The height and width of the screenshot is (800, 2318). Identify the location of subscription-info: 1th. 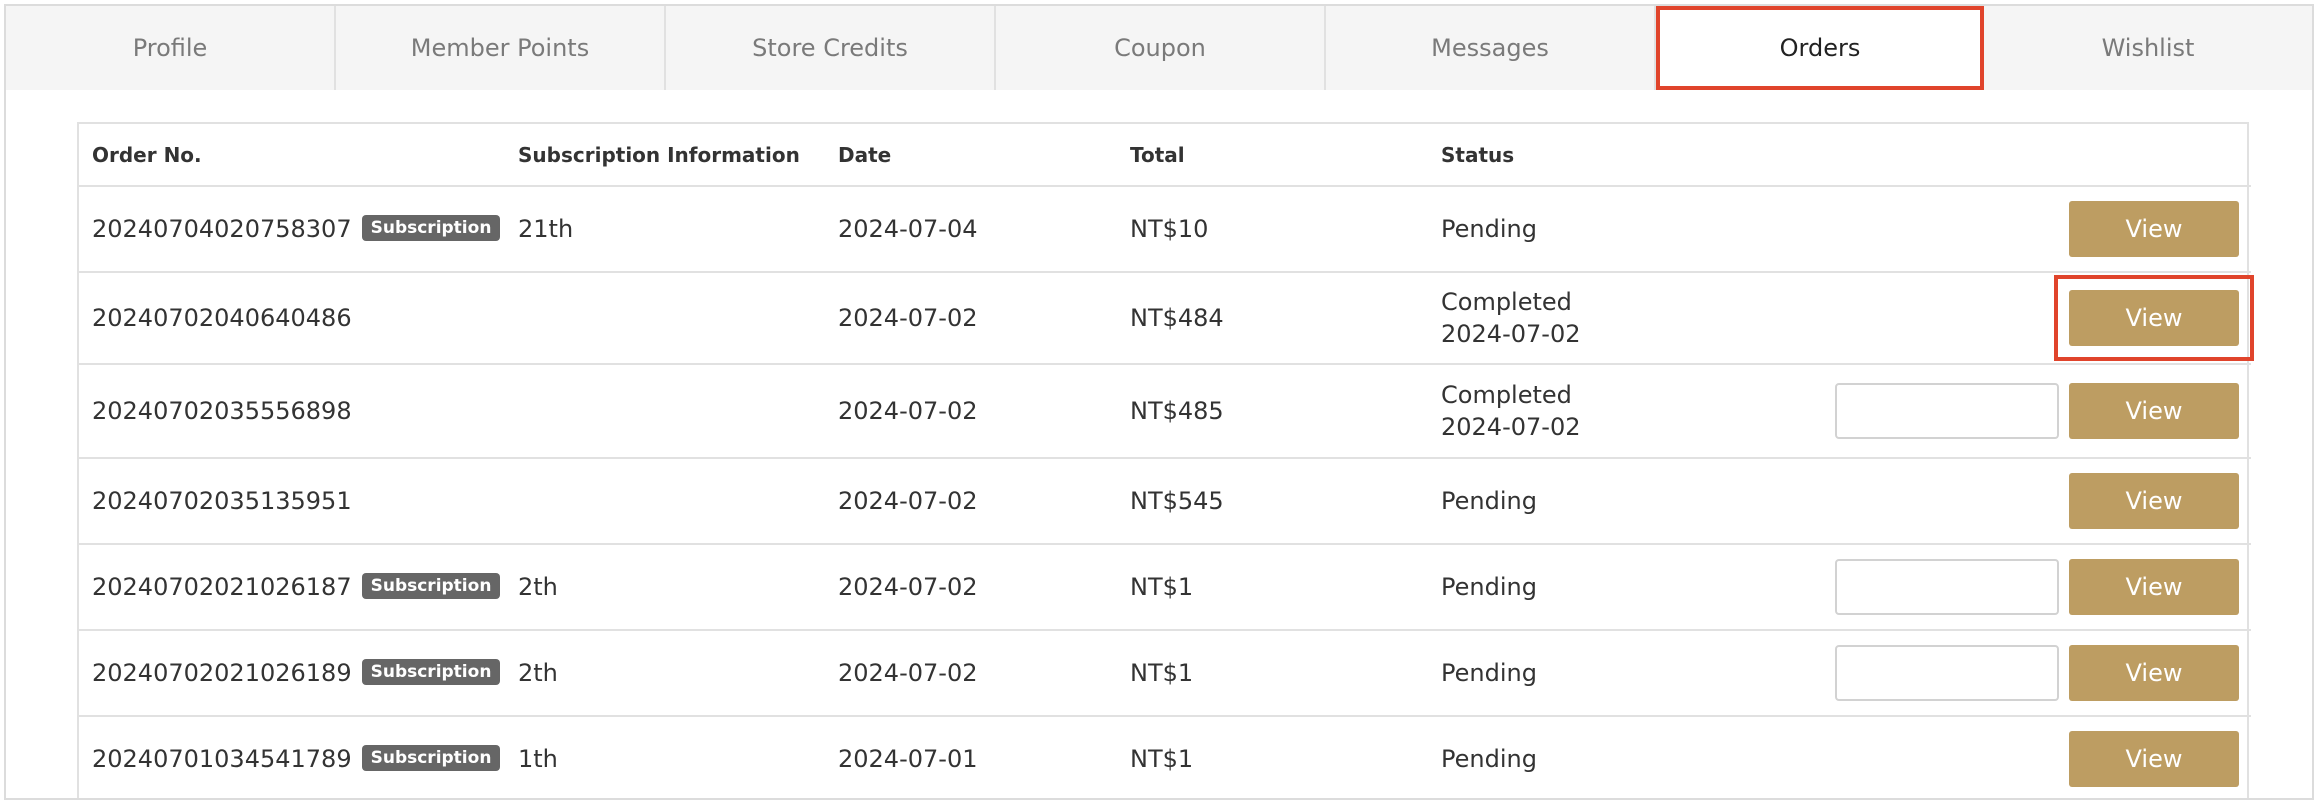
(665, 757).